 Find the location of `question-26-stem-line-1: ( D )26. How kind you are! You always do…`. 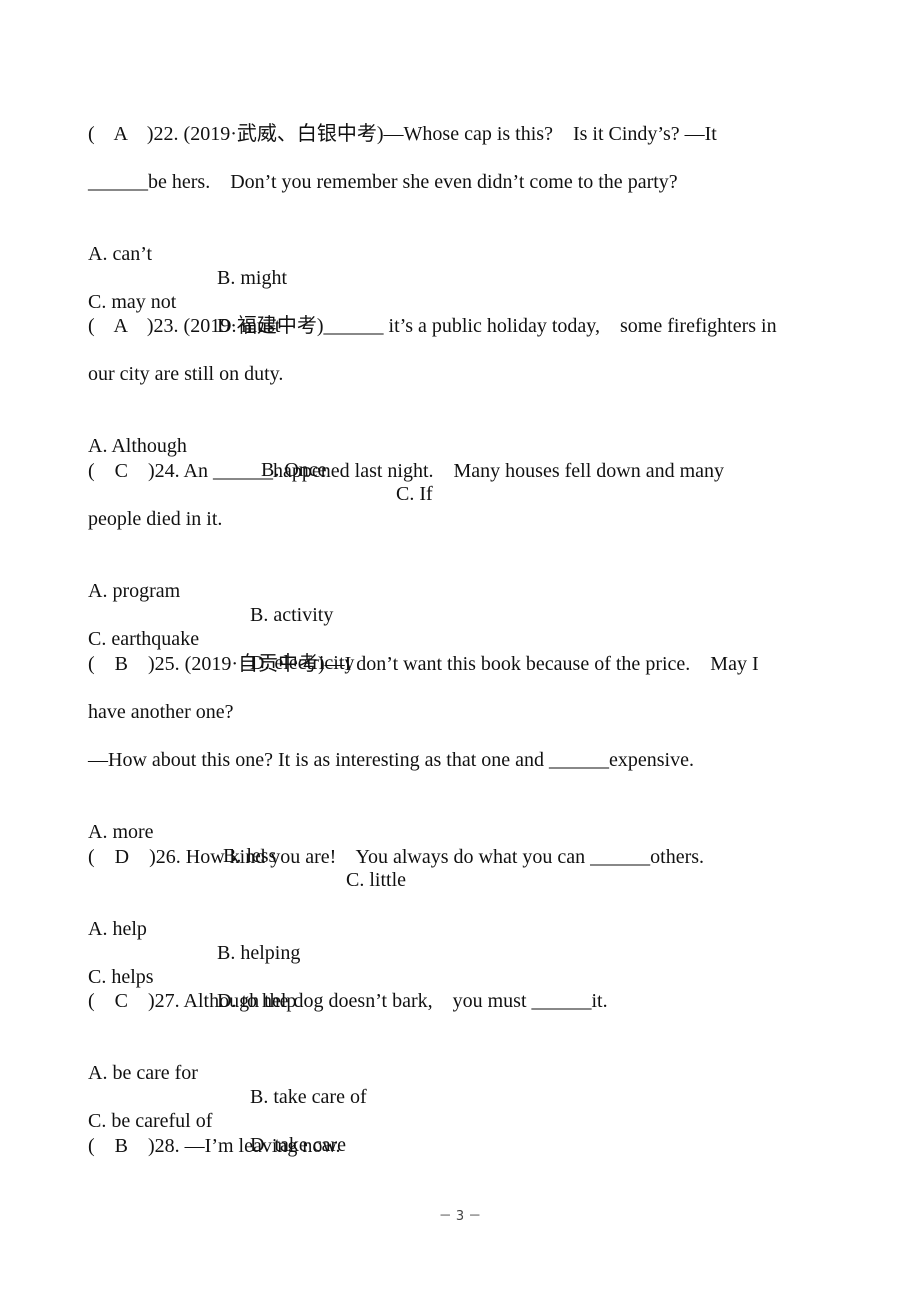

question-26-stem-line-1: ( D )26. How kind you are! You always do… is located at coordinates (396, 857).